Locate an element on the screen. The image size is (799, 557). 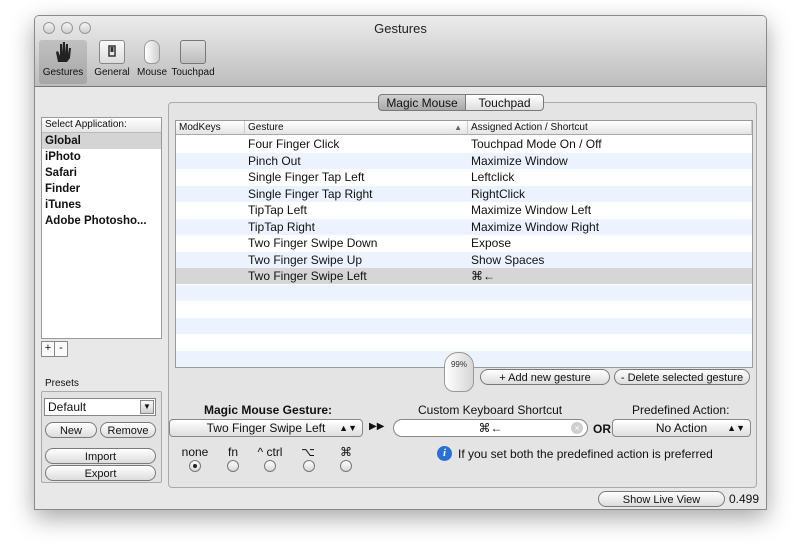
add-application-button: + is located at coordinates (48, 349).